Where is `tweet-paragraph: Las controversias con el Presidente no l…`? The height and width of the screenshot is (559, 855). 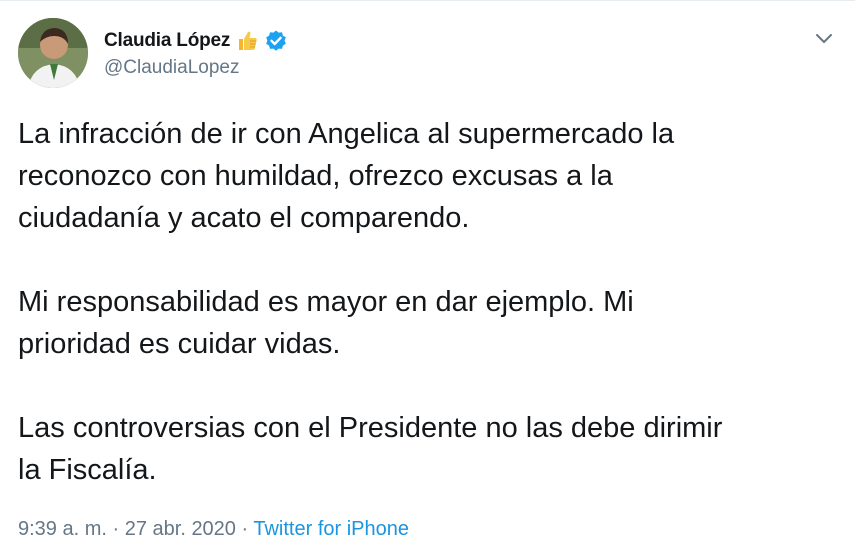 tweet-paragraph: Las controversias con el Presidente no l… is located at coordinates (370, 449).